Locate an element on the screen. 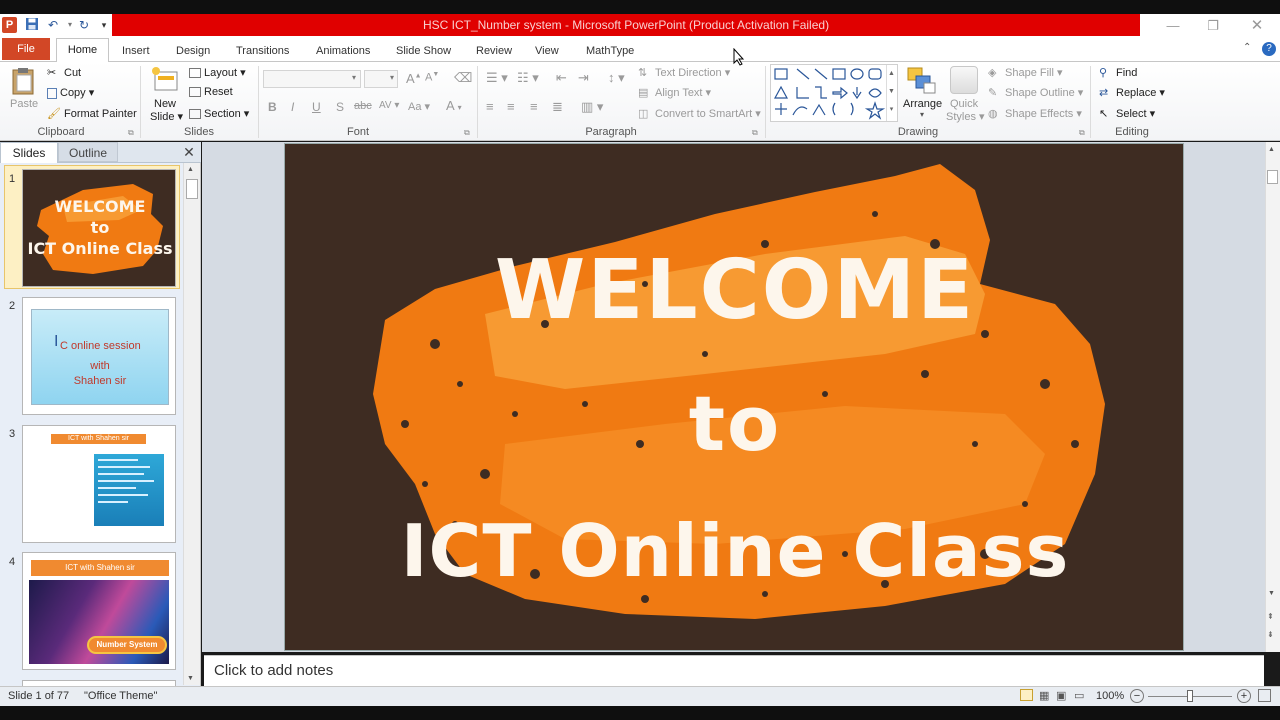 The height and width of the screenshot is (720, 1280). redo-icon: ↻ is located at coordinates (84, 25).